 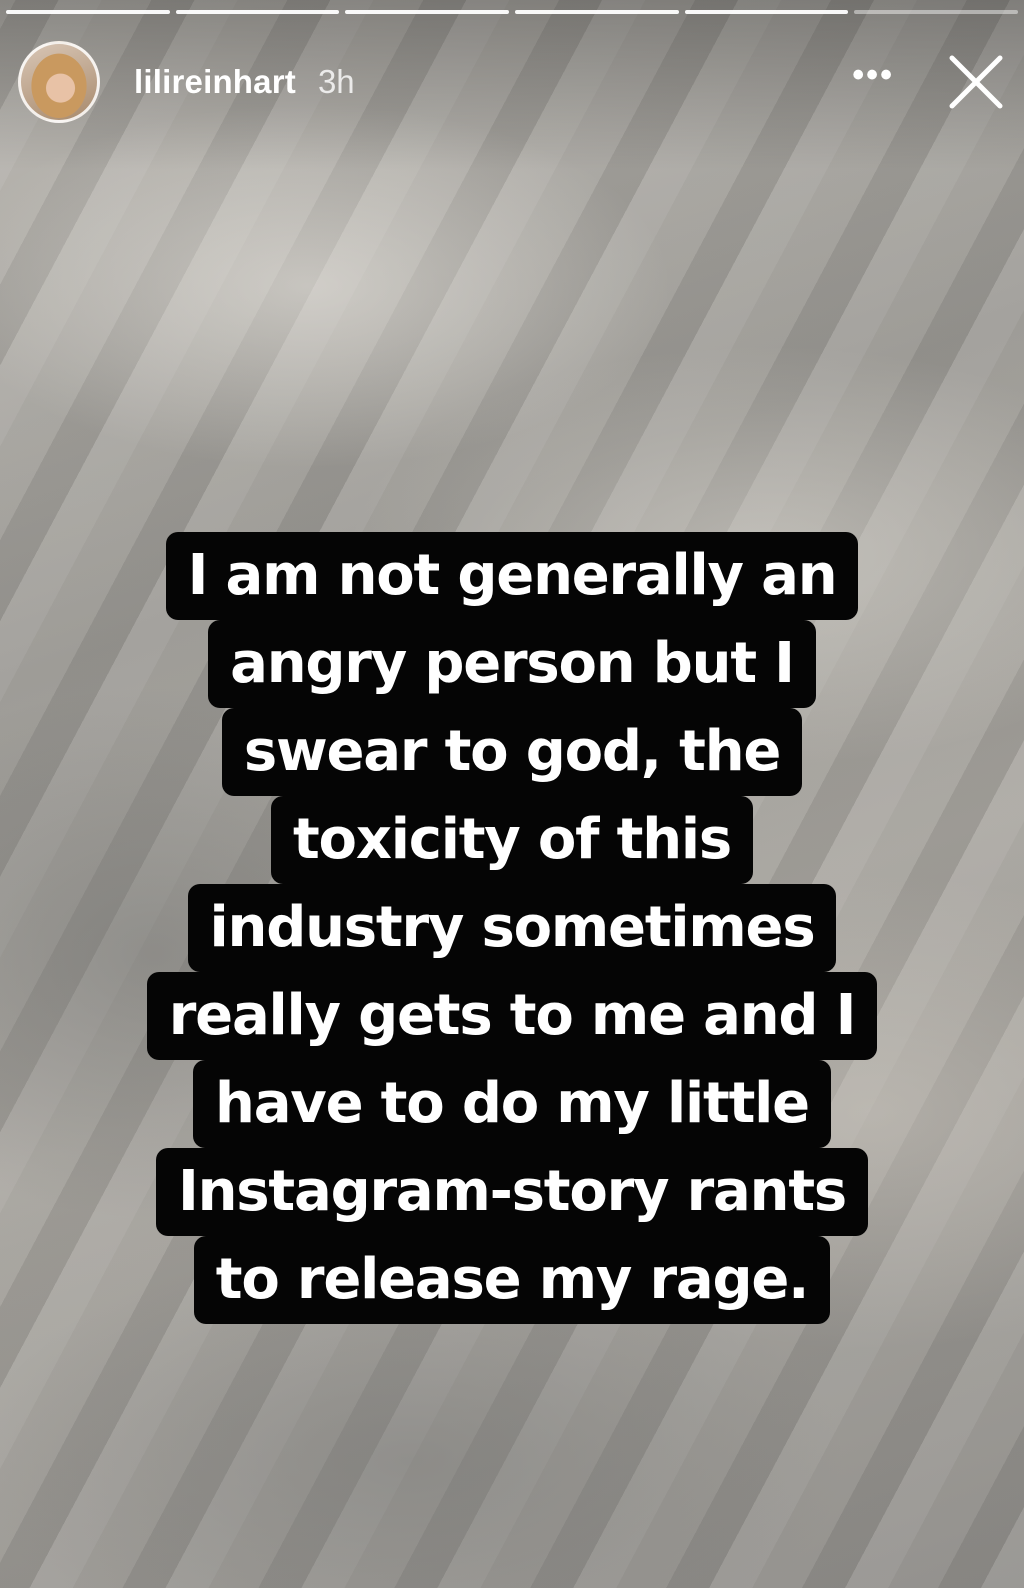 What do you see at coordinates (873, 82) in the screenshot?
I see `more-options-button: •••` at bounding box center [873, 82].